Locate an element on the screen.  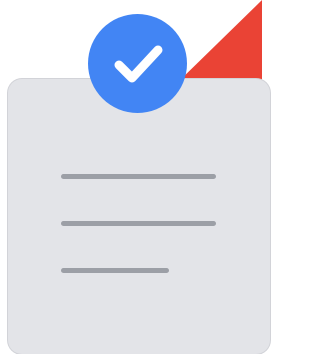
check-badge is located at coordinates (137, 63).